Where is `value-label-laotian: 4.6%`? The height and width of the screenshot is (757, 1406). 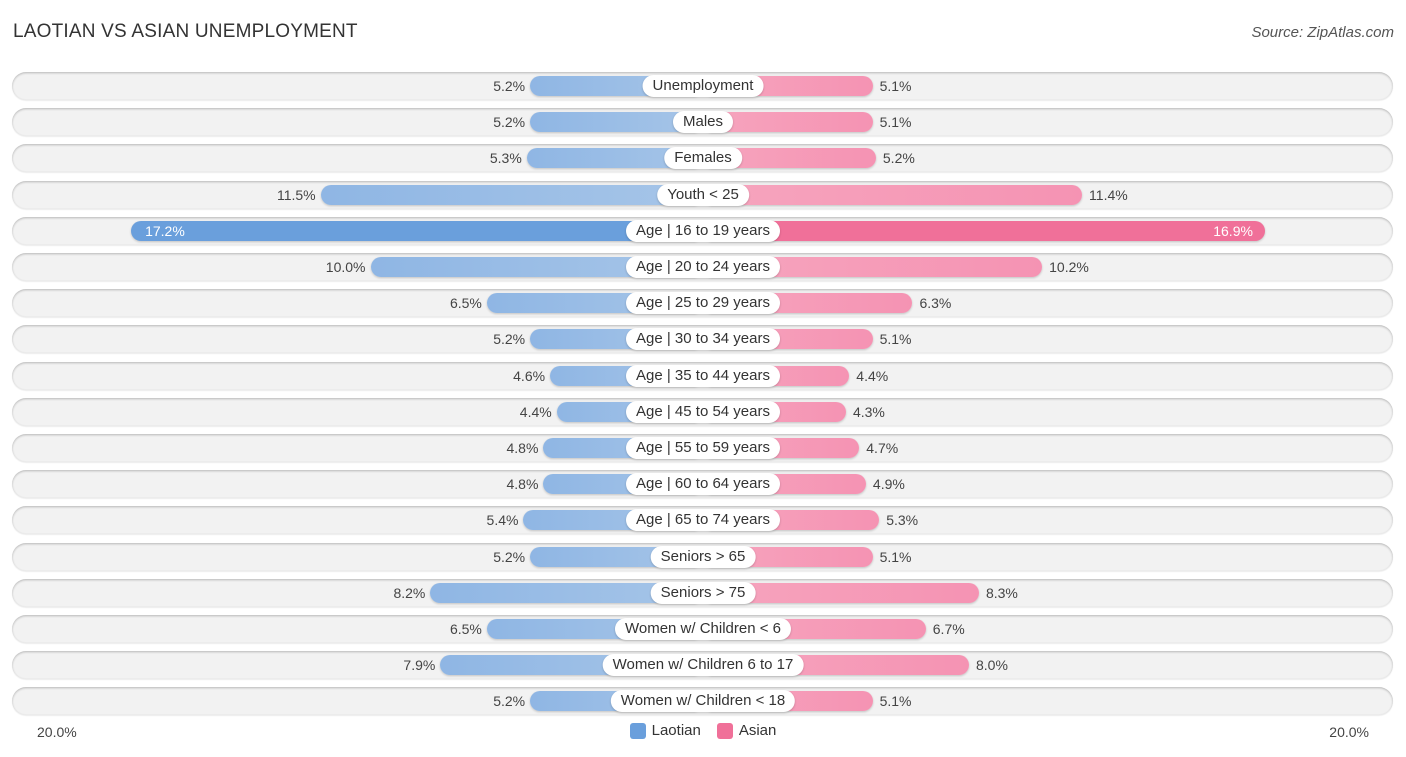
value-label-laotian: 4.6% is located at coordinates (529, 376).